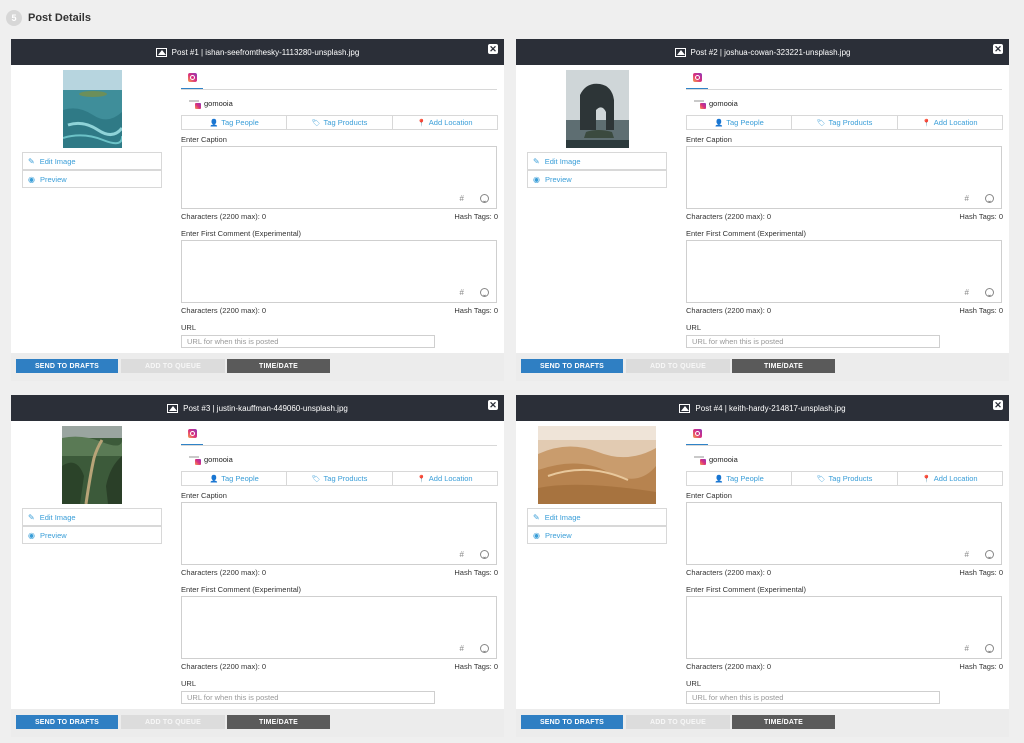 This screenshot has height=743, width=1024. What do you see at coordinates (729, 666) in the screenshot?
I see `comment-char-count: Characters (2200 max): 0` at bounding box center [729, 666].